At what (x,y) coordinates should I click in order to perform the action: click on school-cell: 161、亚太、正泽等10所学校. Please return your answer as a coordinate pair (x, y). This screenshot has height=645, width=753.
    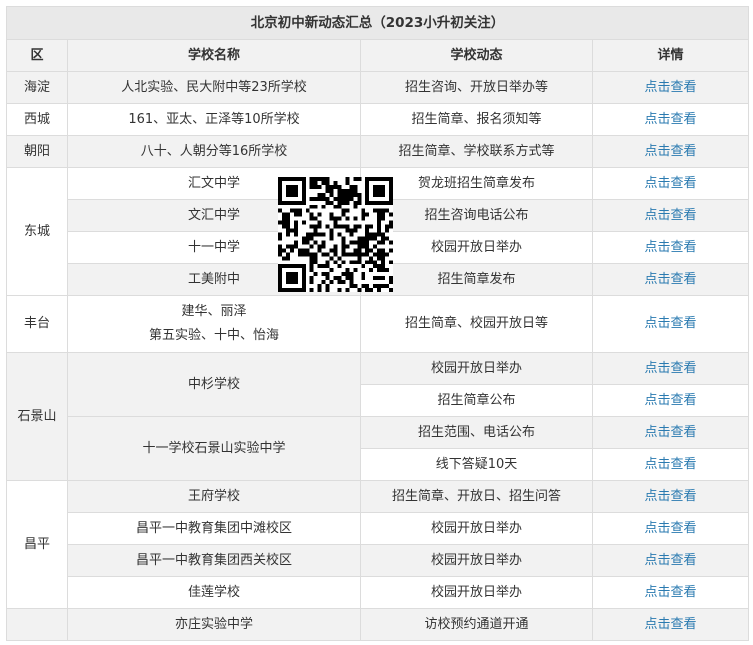
    Looking at the image, I should click on (214, 119).